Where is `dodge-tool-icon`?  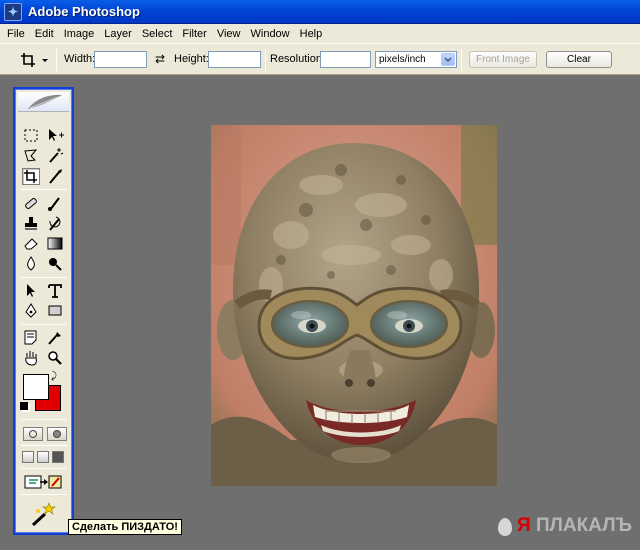 dodge-tool-icon is located at coordinates (55, 263).